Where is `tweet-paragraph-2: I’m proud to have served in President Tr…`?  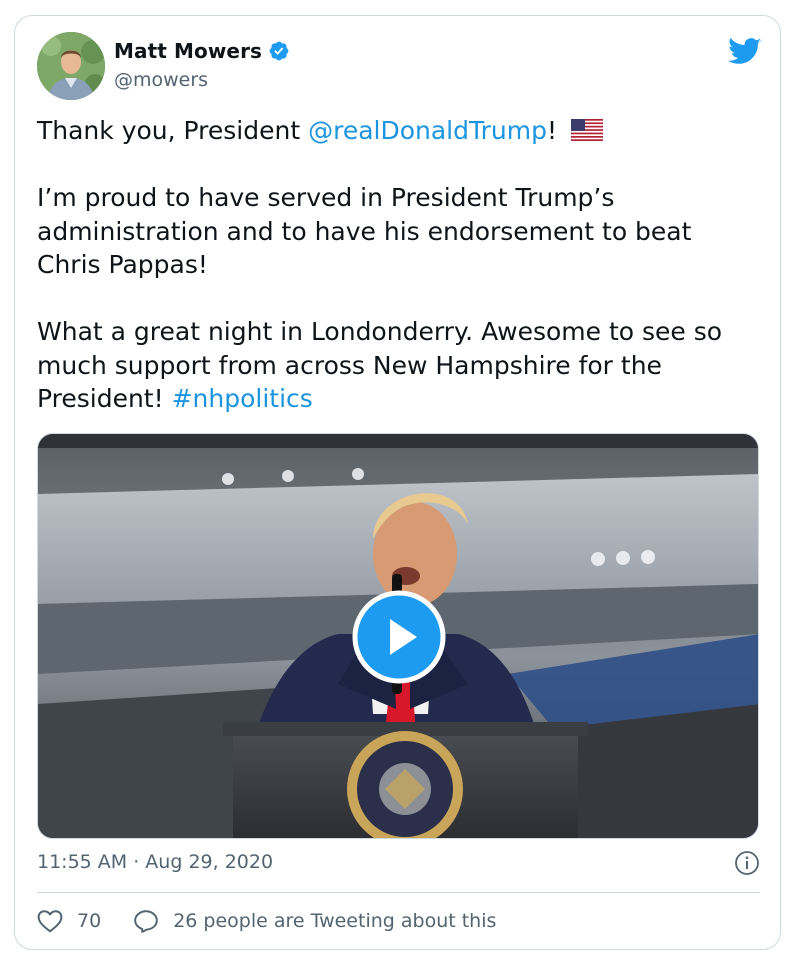 tweet-paragraph-2: I’m proud to have served in President Tr… is located at coordinates (364, 231).